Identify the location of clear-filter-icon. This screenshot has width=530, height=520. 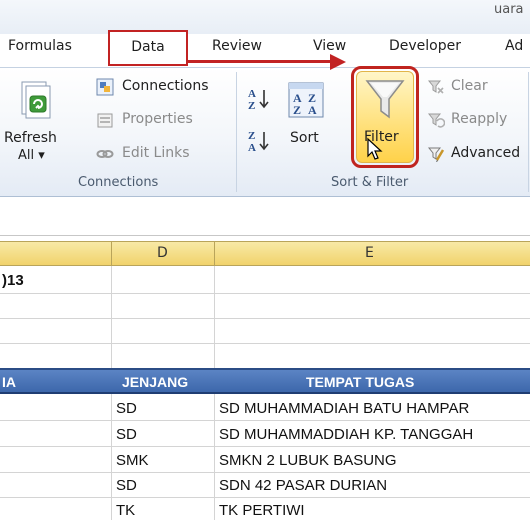
(435, 87).